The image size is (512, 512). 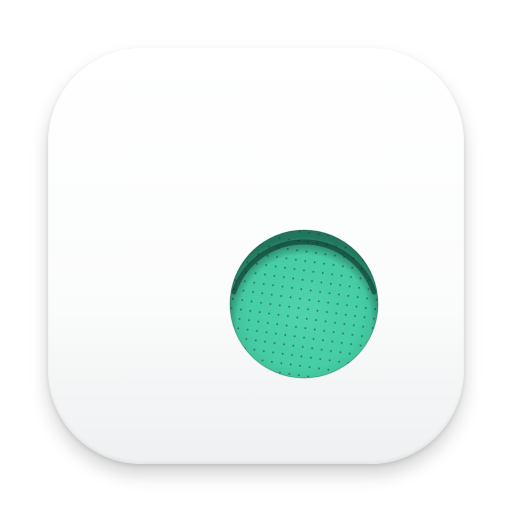 I want to click on green-dotted-circle-icon, so click(x=304, y=304).